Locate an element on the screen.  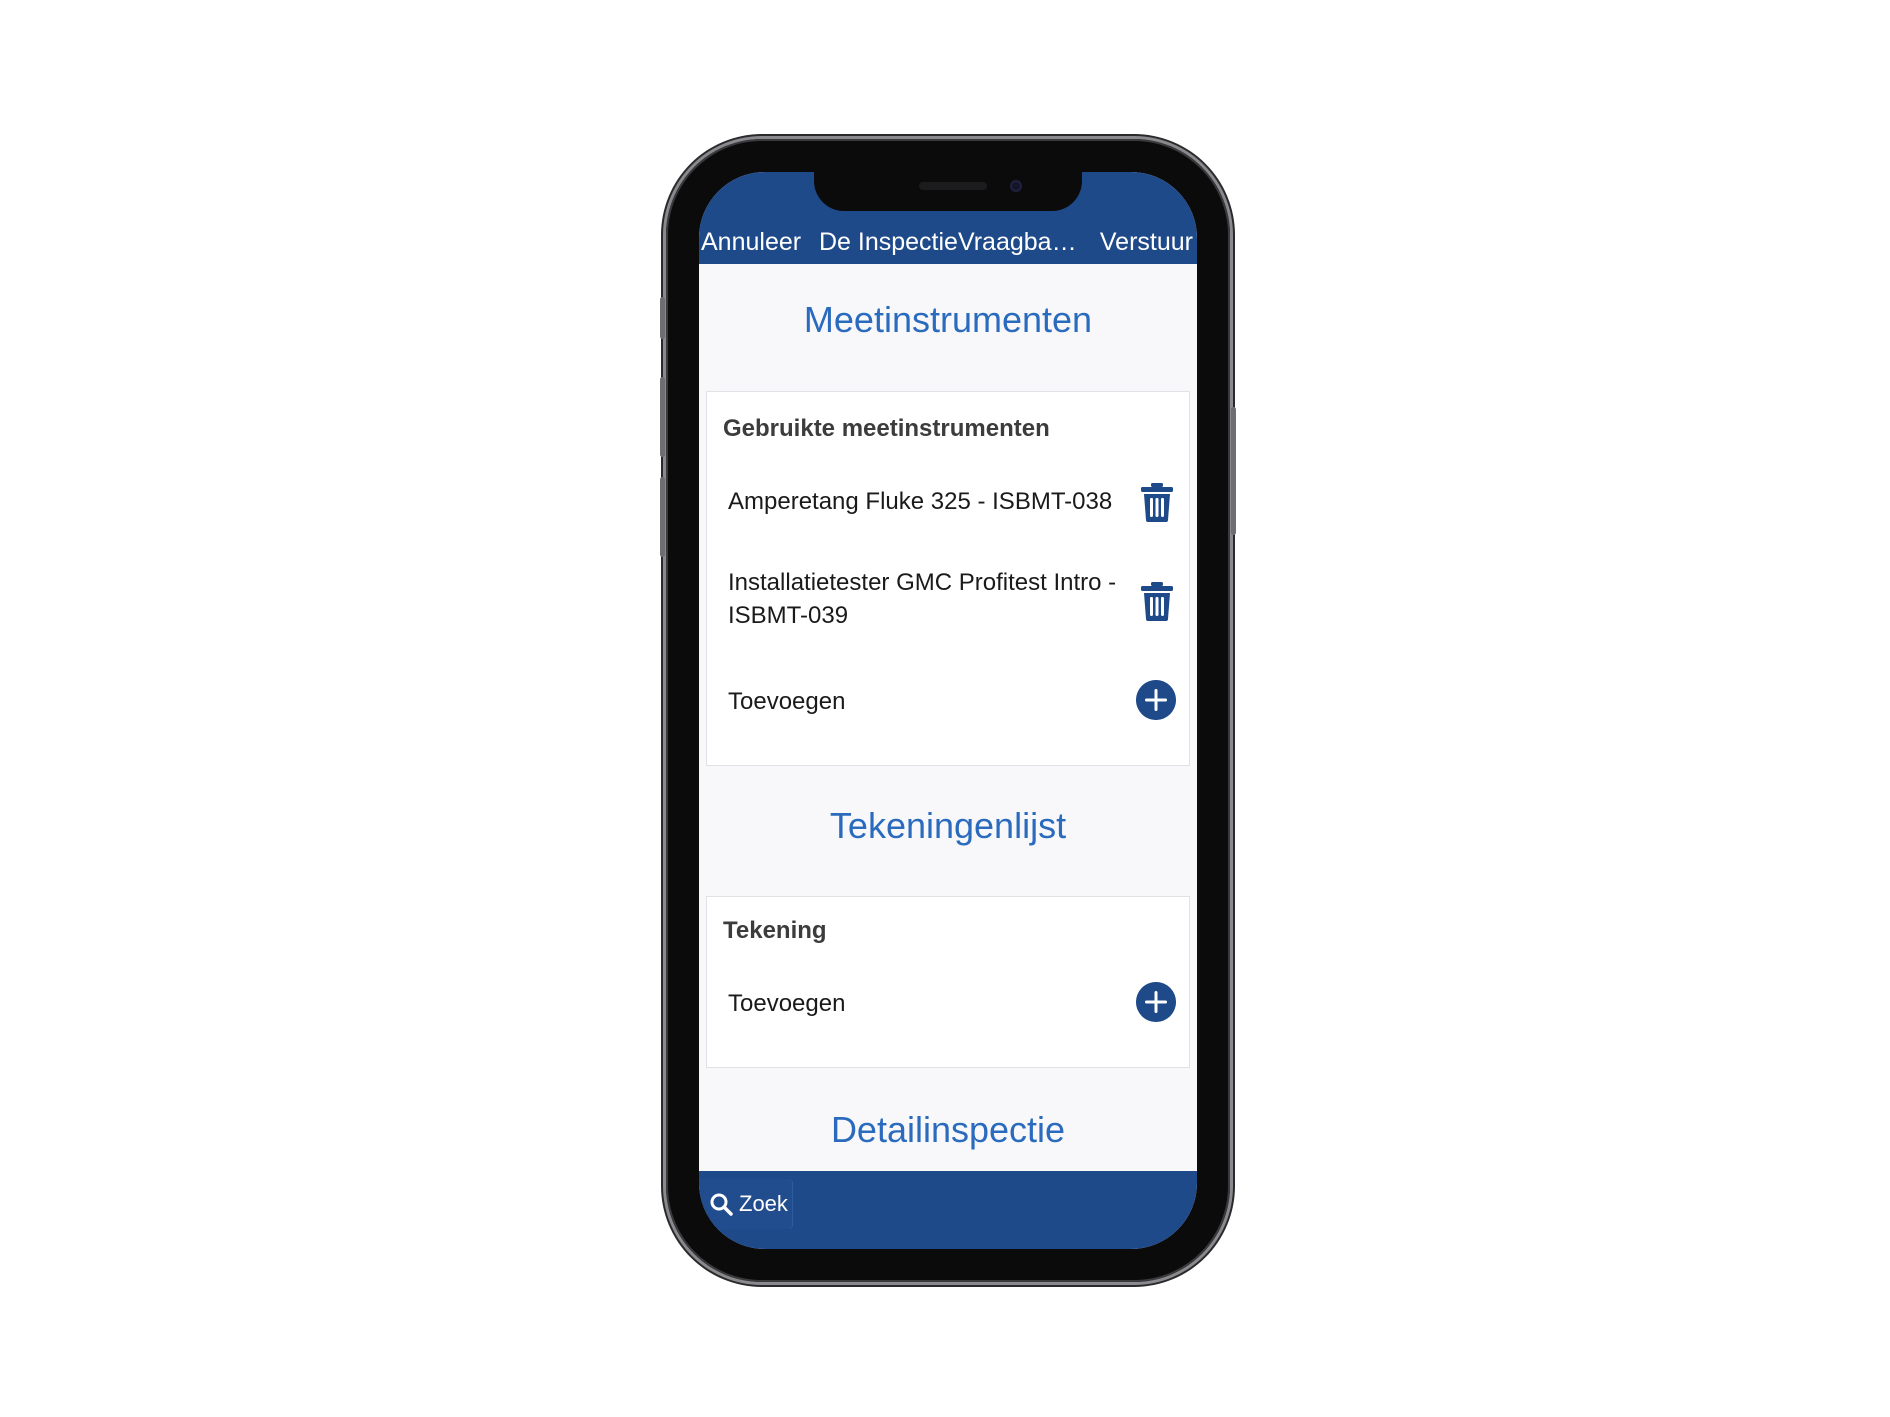
add-measuring-instrument-button: Toevoegen is located at coordinates (958, 702).